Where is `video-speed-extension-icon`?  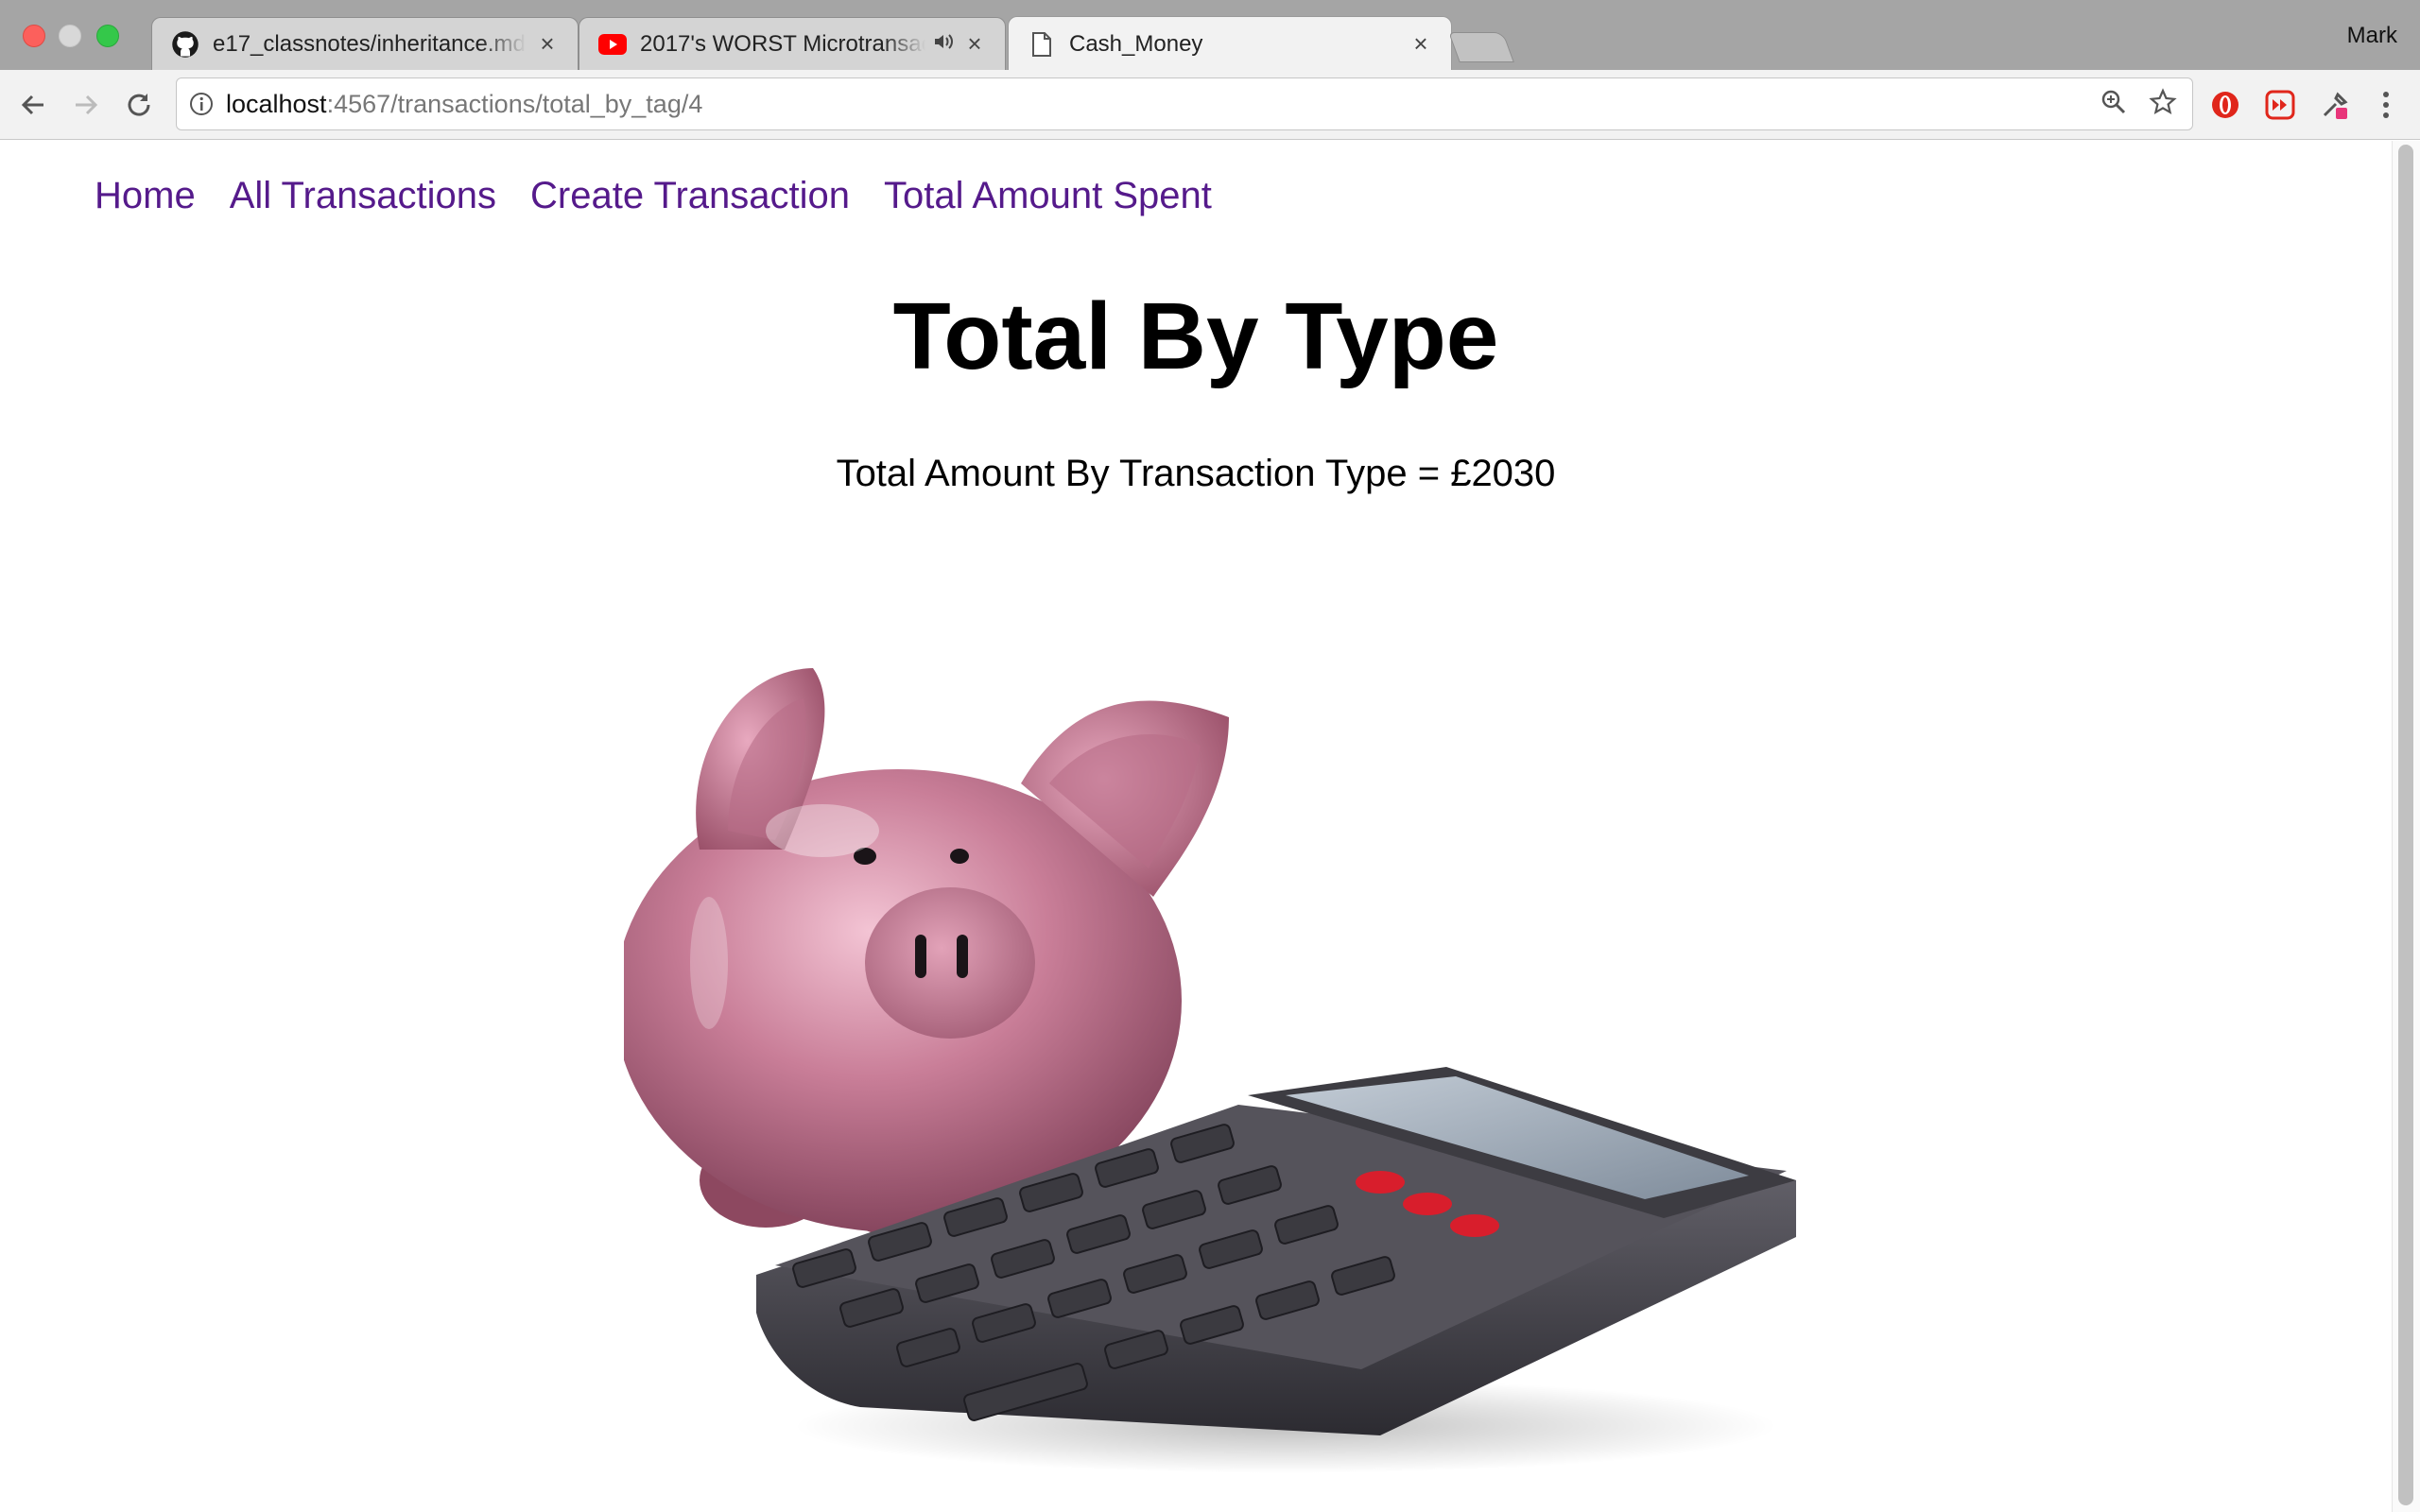 video-speed-extension-icon is located at coordinates (2280, 105).